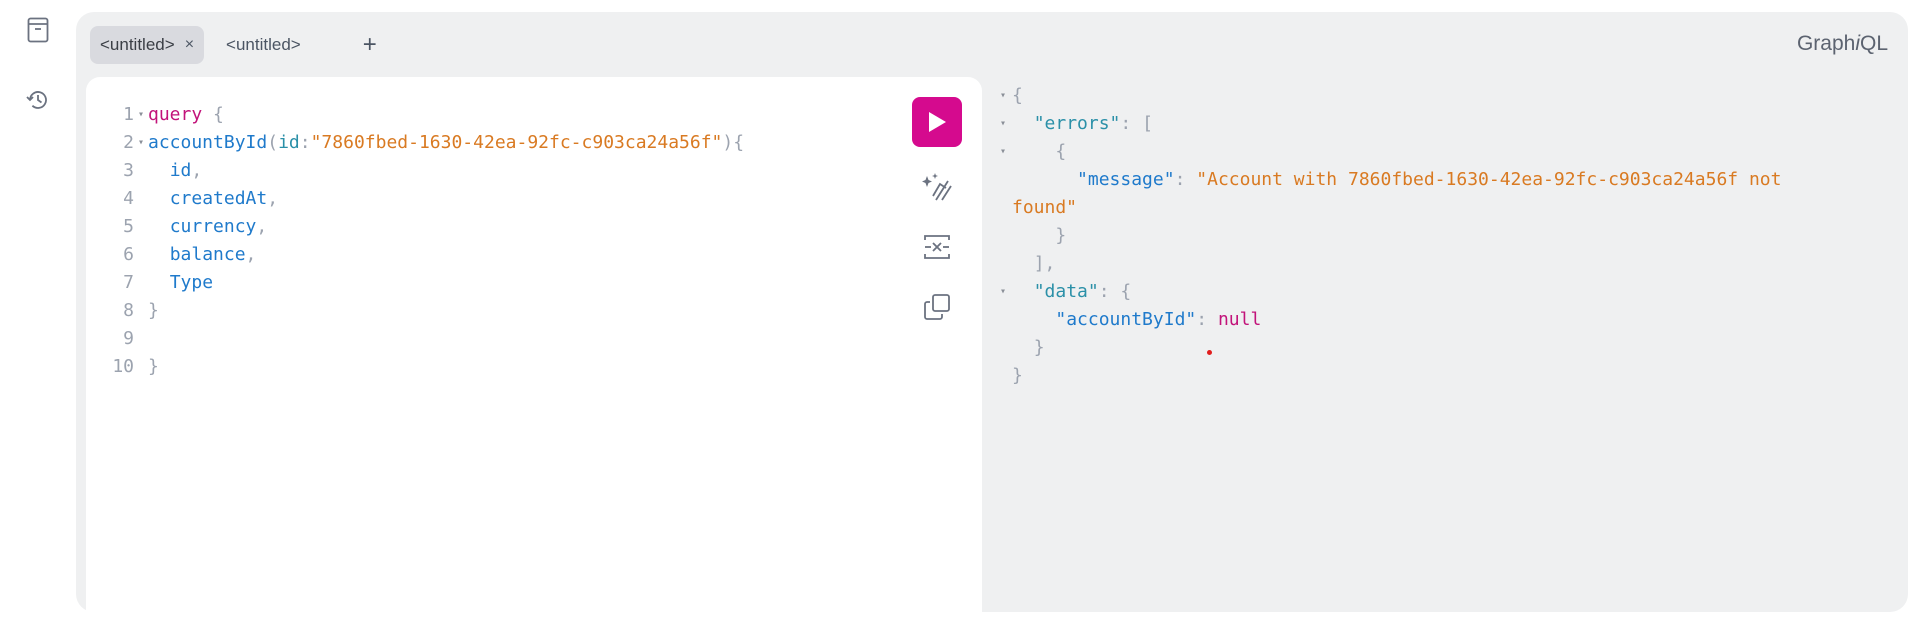  I want to click on merge-fragments-icon, so click(937, 247).